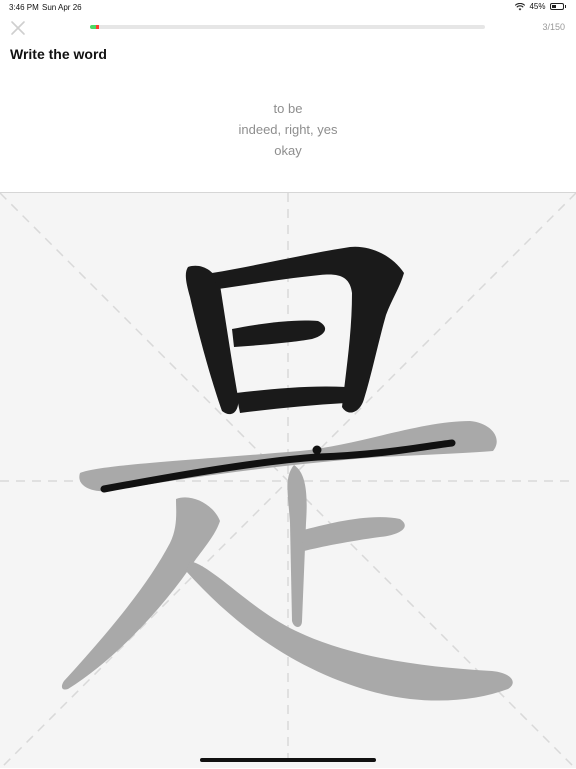  Describe the element at coordinates (97, 27) in the screenshot. I see `progress-wrong-segment` at that location.